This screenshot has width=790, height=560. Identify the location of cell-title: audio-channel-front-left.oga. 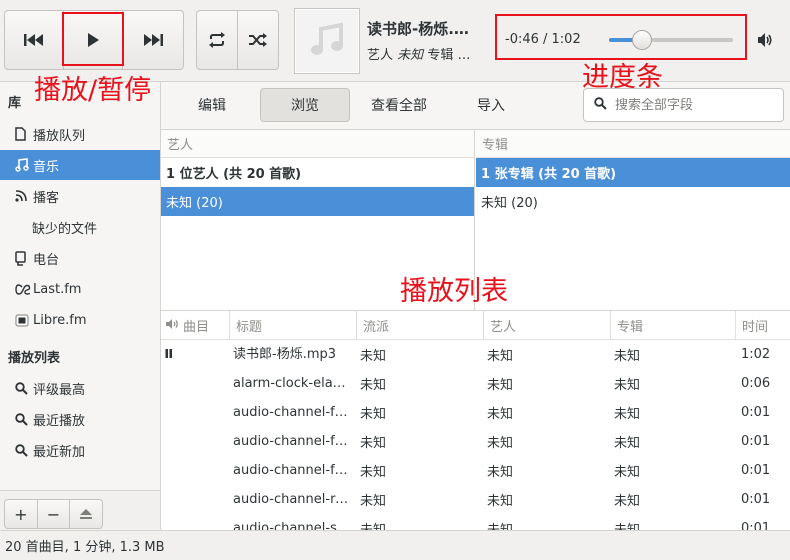
(292, 441).